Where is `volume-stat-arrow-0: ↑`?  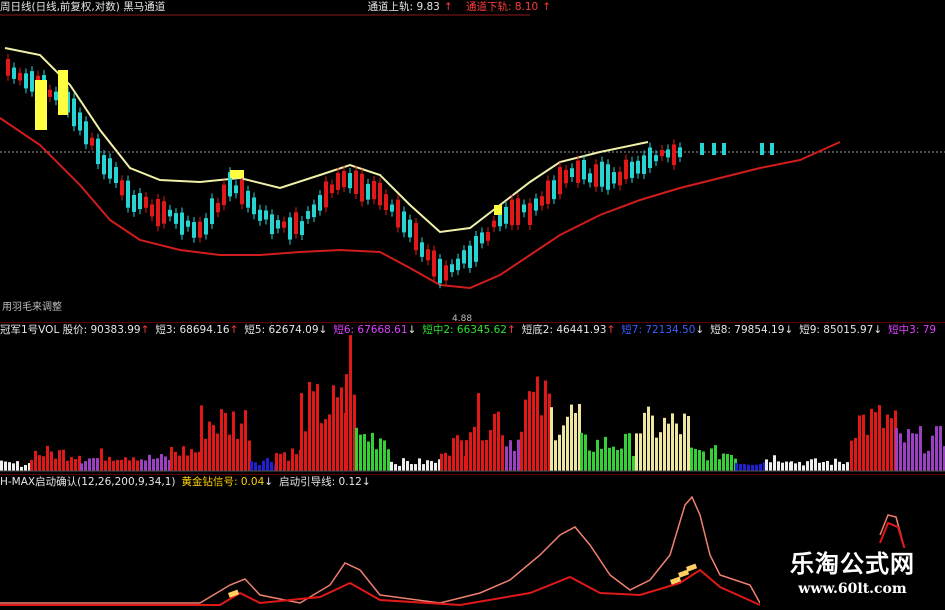
volume-stat-arrow-0: ↑ is located at coordinates (145, 330).